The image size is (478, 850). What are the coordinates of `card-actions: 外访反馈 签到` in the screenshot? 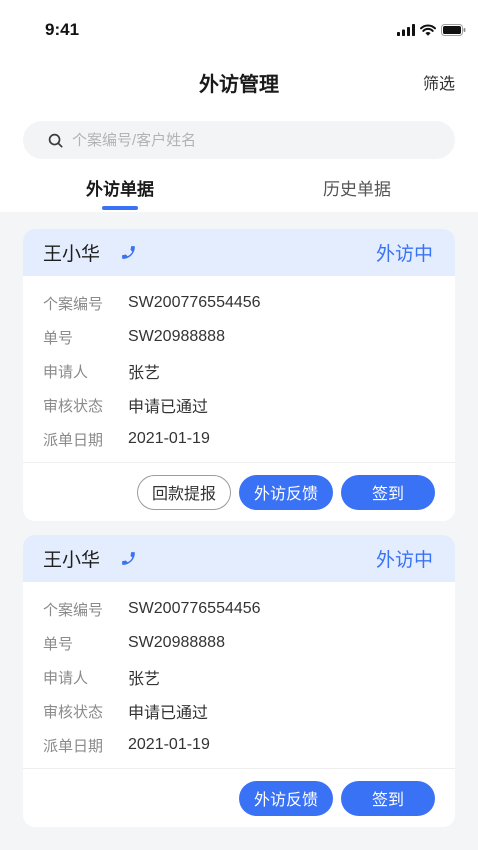 It's located at (239, 798).